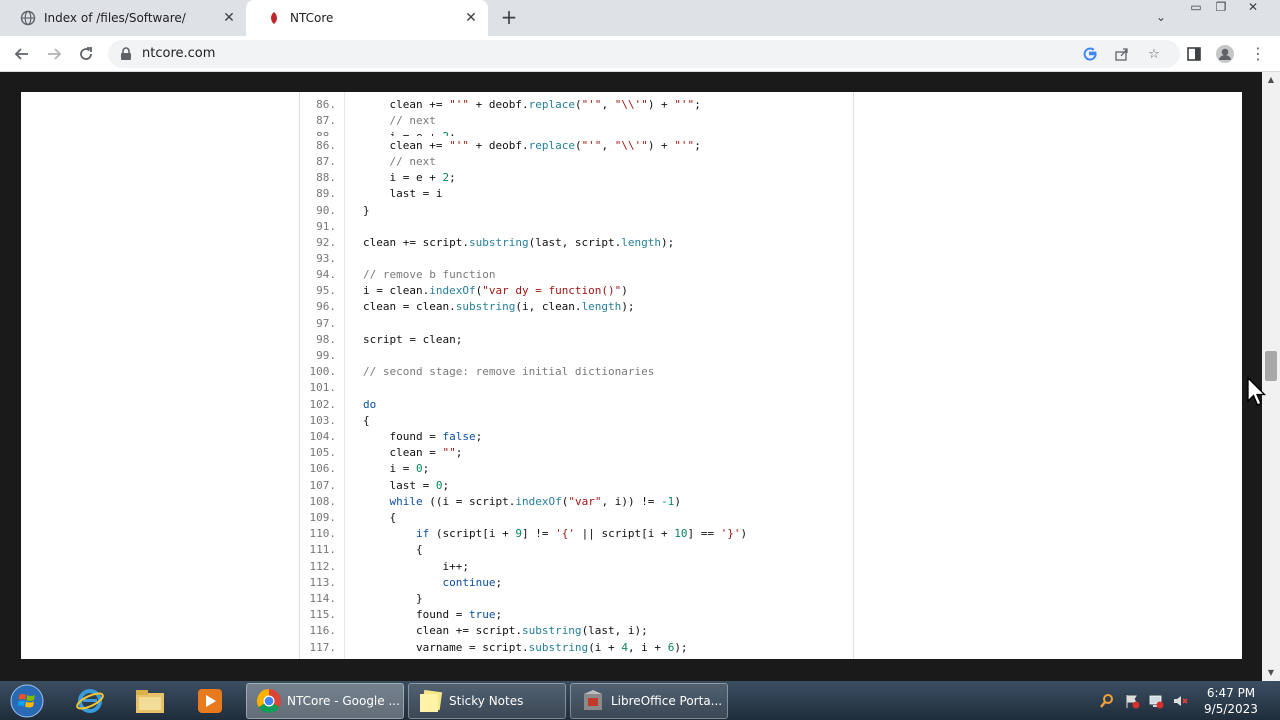 The image size is (1280, 720). I want to click on tab-ntcore: NTCore ✕, so click(367, 18).